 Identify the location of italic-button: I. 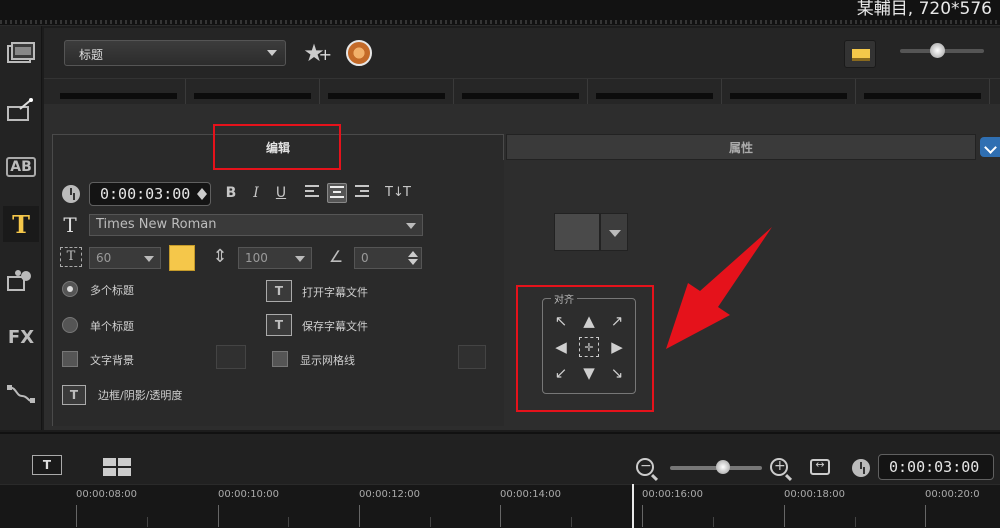
(256, 193).